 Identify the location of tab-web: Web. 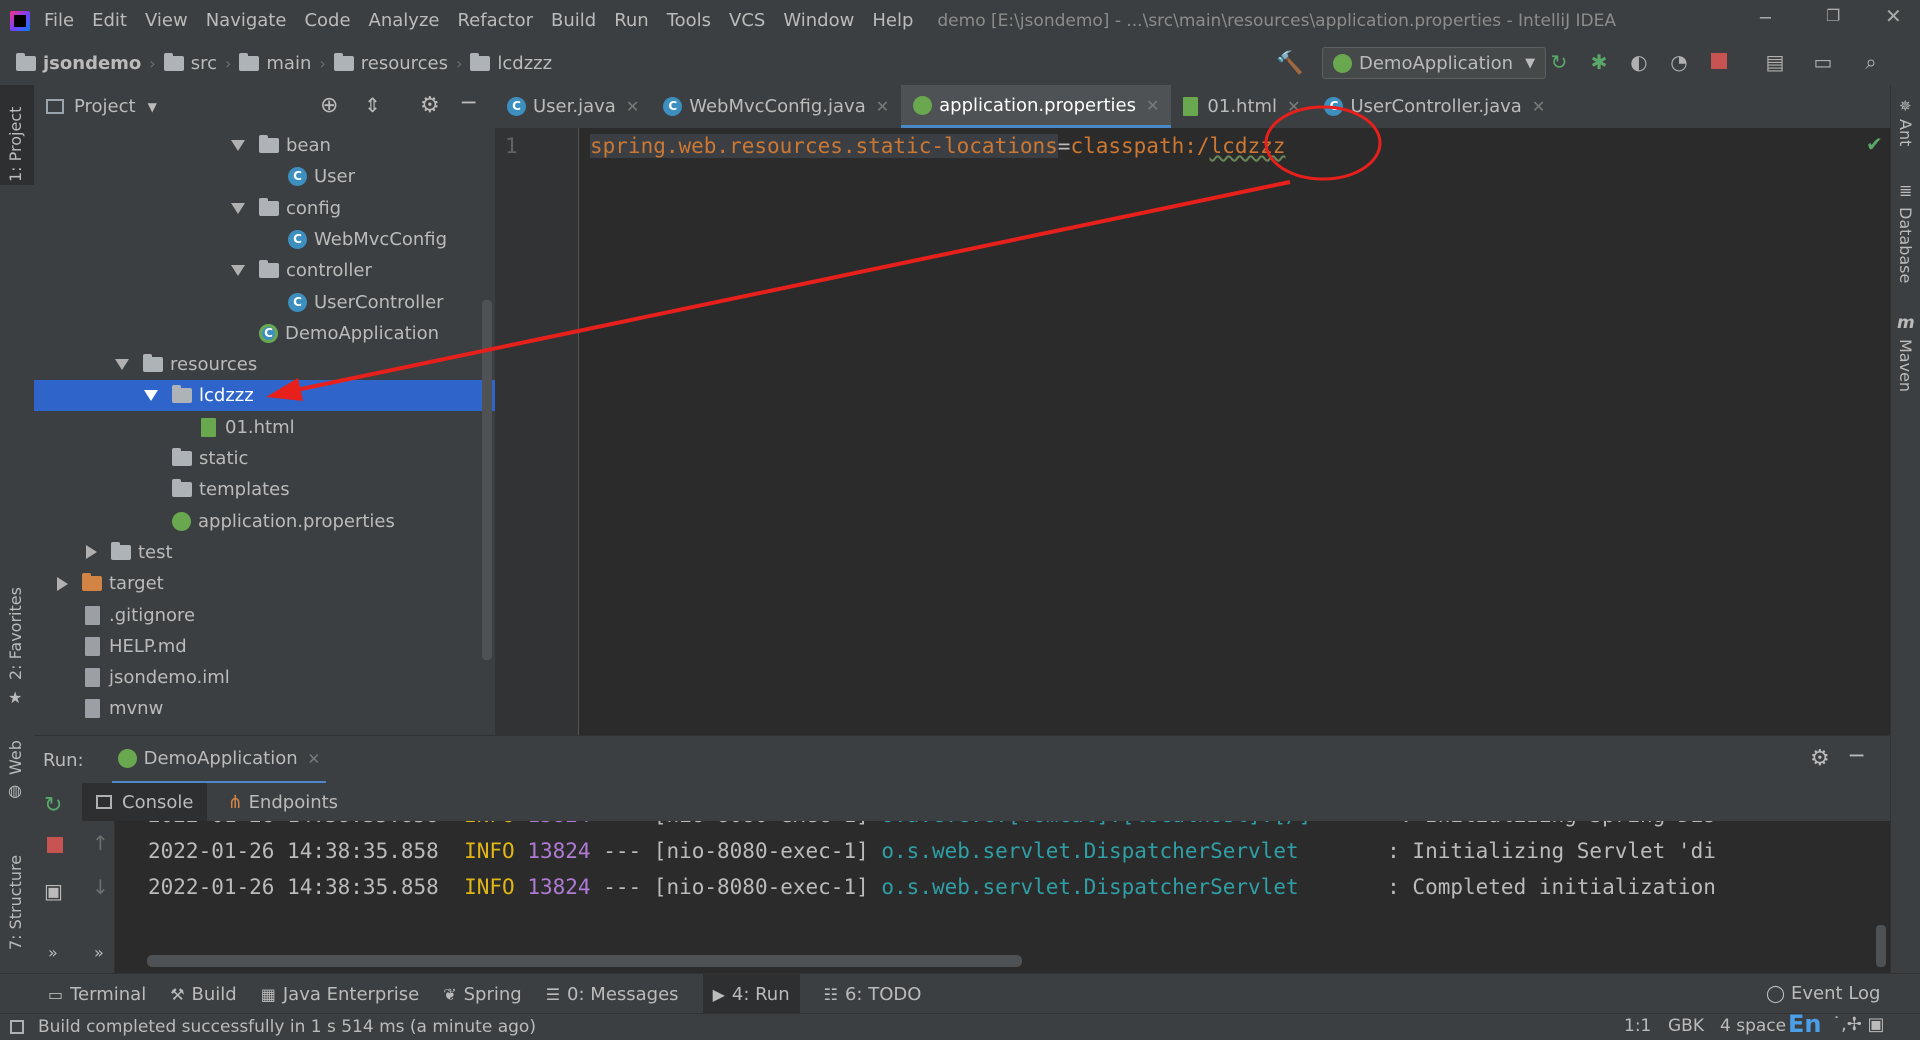
(15, 757).